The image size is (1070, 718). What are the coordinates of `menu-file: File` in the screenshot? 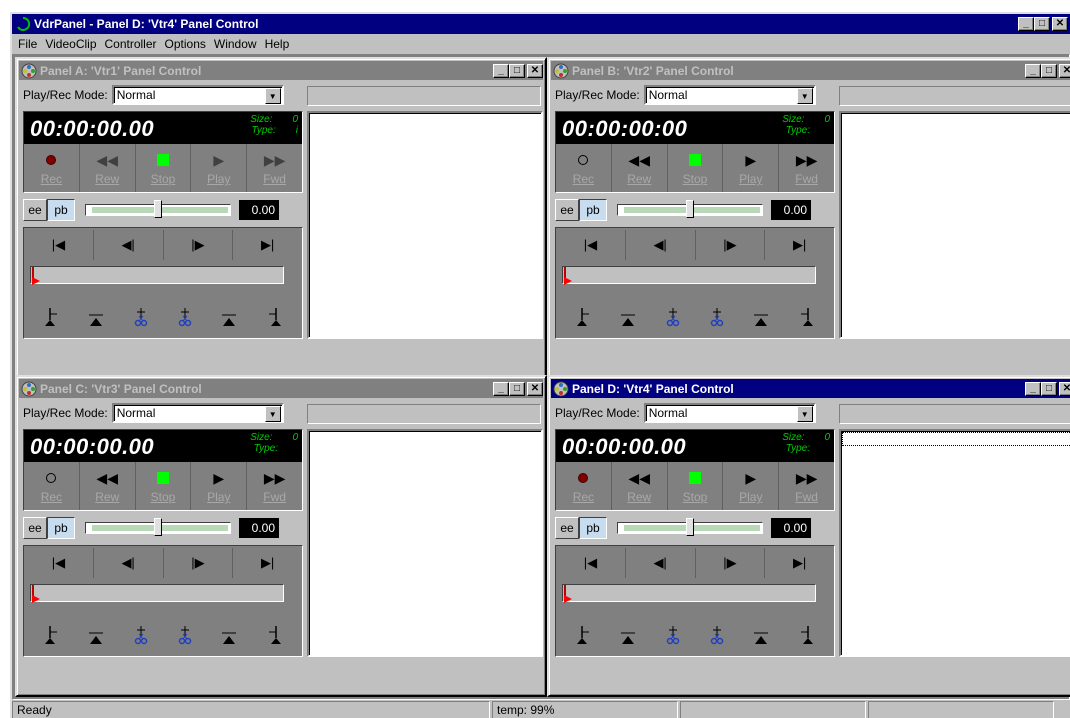 It's located at (27, 44).